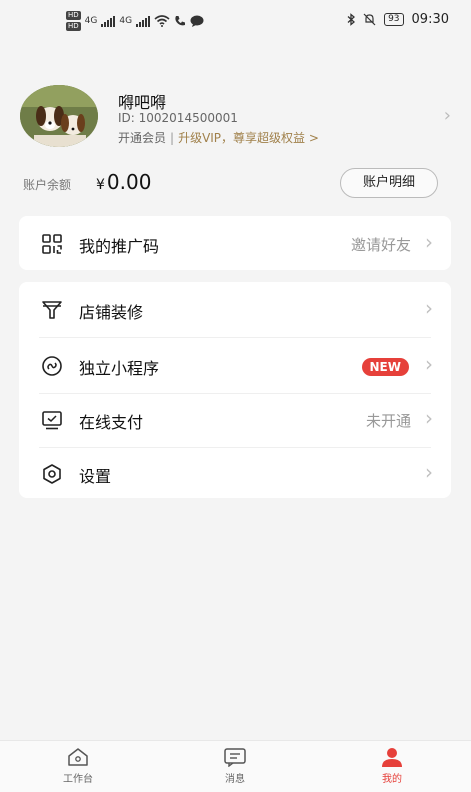  Describe the element at coordinates (52, 244) in the screenshot. I see `qr-code-icon` at that location.